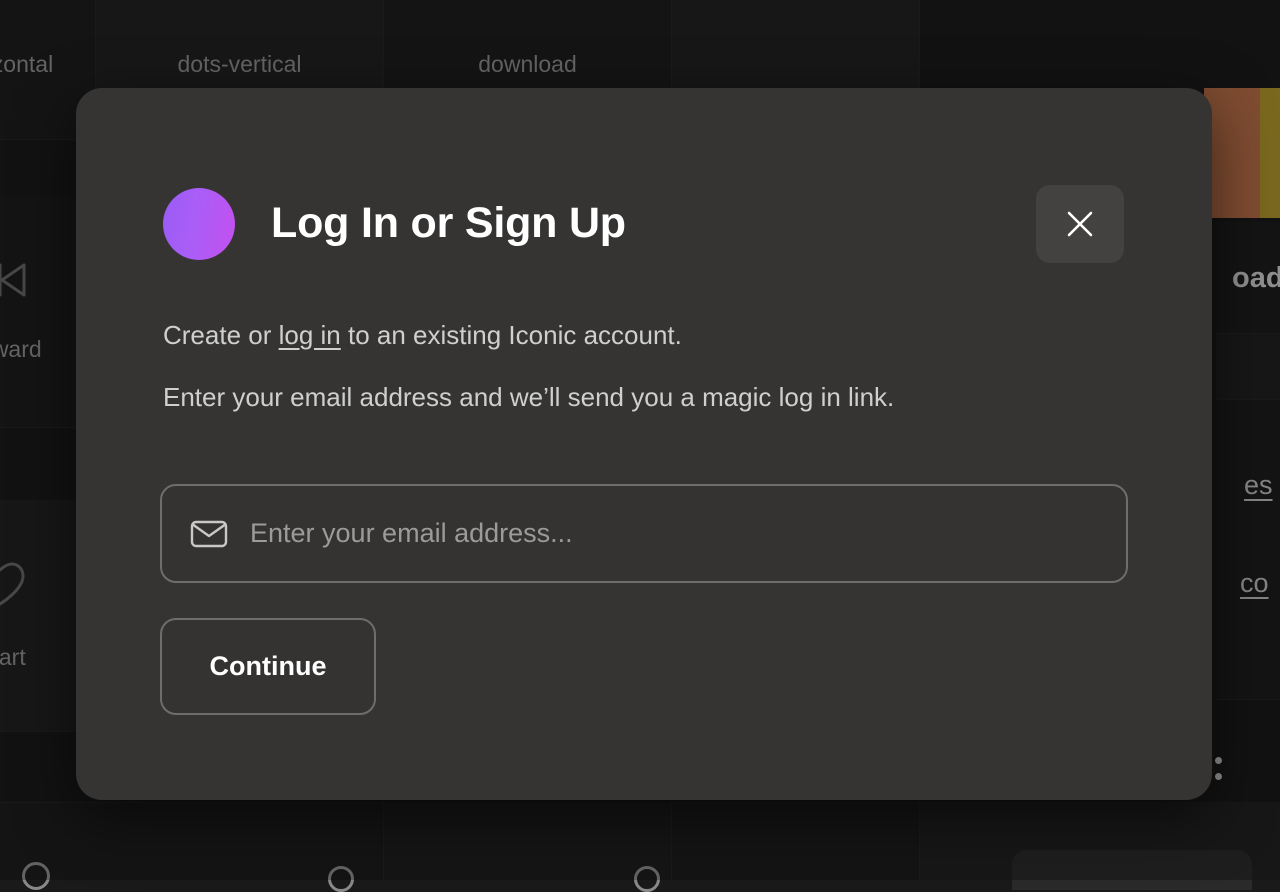 The height and width of the screenshot is (892, 1280). Describe the element at coordinates (448, 223) in the screenshot. I see `dialog-title: Log In or Sign Up` at that location.